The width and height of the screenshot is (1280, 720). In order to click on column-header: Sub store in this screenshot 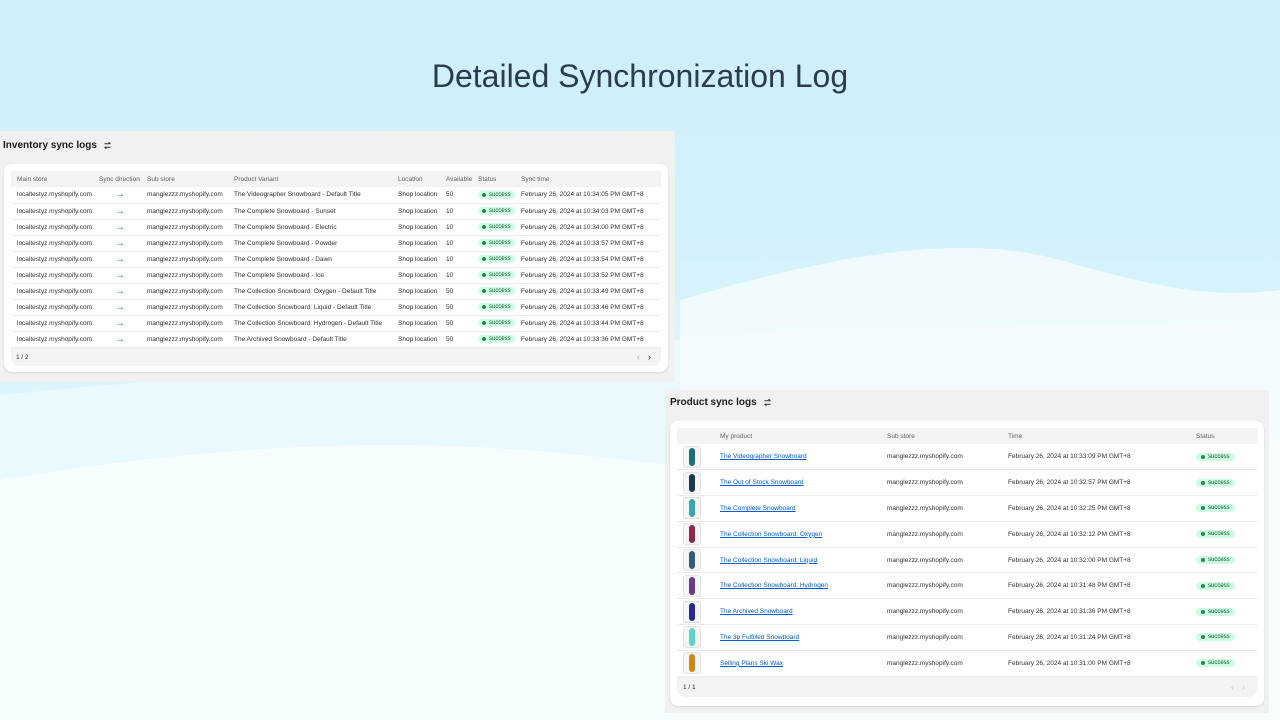, I will do `click(946, 436)`.